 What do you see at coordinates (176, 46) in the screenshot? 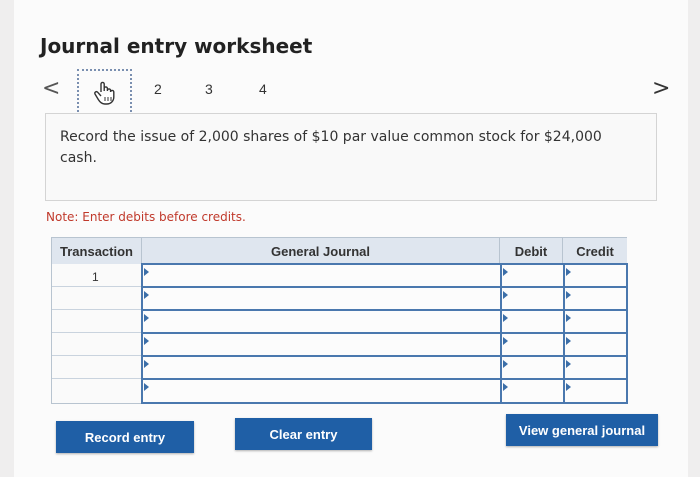
I see `page-title: Journal entry worksheet` at bounding box center [176, 46].